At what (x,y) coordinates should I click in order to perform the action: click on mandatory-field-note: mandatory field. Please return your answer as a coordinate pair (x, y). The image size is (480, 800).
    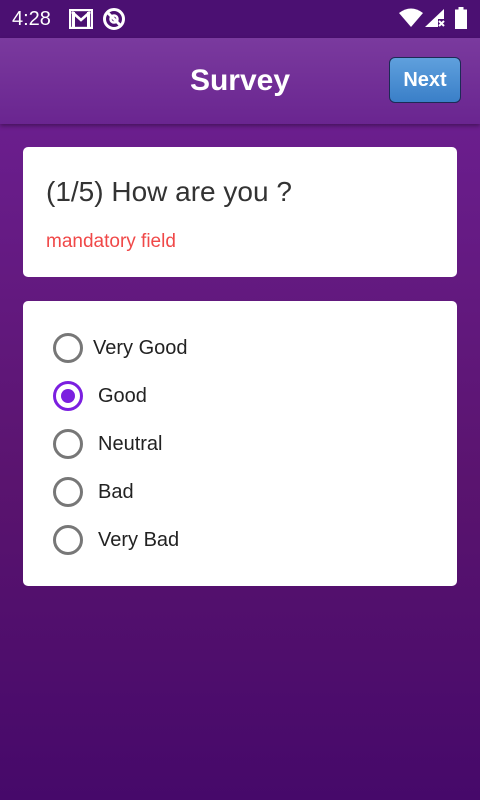
    Looking at the image, I should click on (111, 241).